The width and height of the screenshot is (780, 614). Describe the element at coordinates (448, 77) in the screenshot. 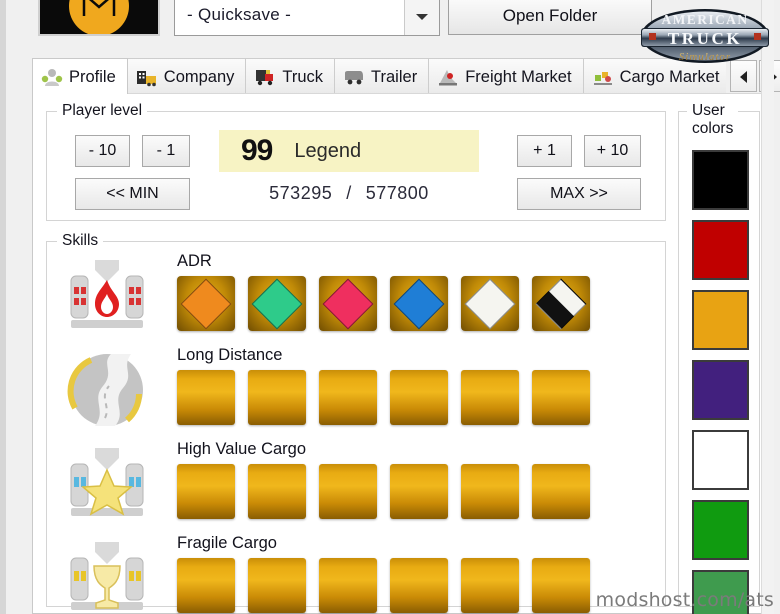

I see `freight-market-icon` at that location.